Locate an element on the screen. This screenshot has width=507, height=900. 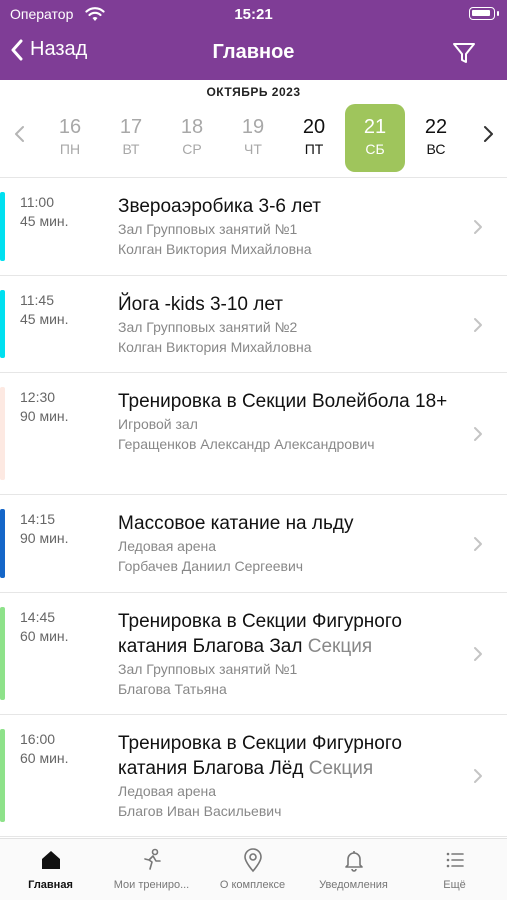
status-bar: Оператор 15:21 is located at coordinates (253, 15).